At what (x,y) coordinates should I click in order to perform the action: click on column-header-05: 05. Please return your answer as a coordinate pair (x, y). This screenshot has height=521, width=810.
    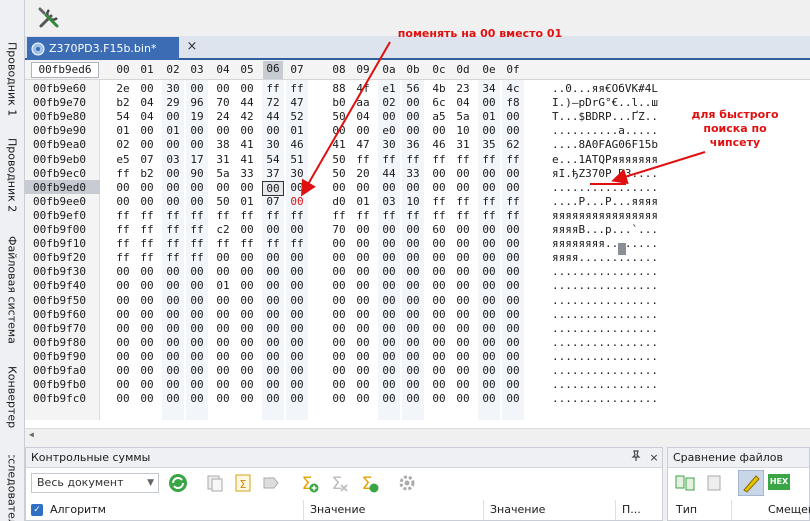
    Looking at the image, I should click on (247, 69).